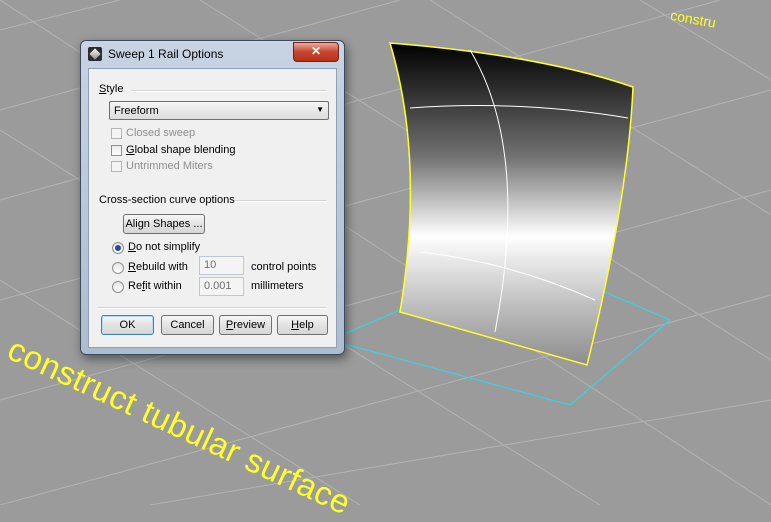 This screenshot has height=522, width=771. What do you see at coordinates (116, 133) in the screenshot?
I see `closed-sweep-checkbox` at bounding box center [116, 133].